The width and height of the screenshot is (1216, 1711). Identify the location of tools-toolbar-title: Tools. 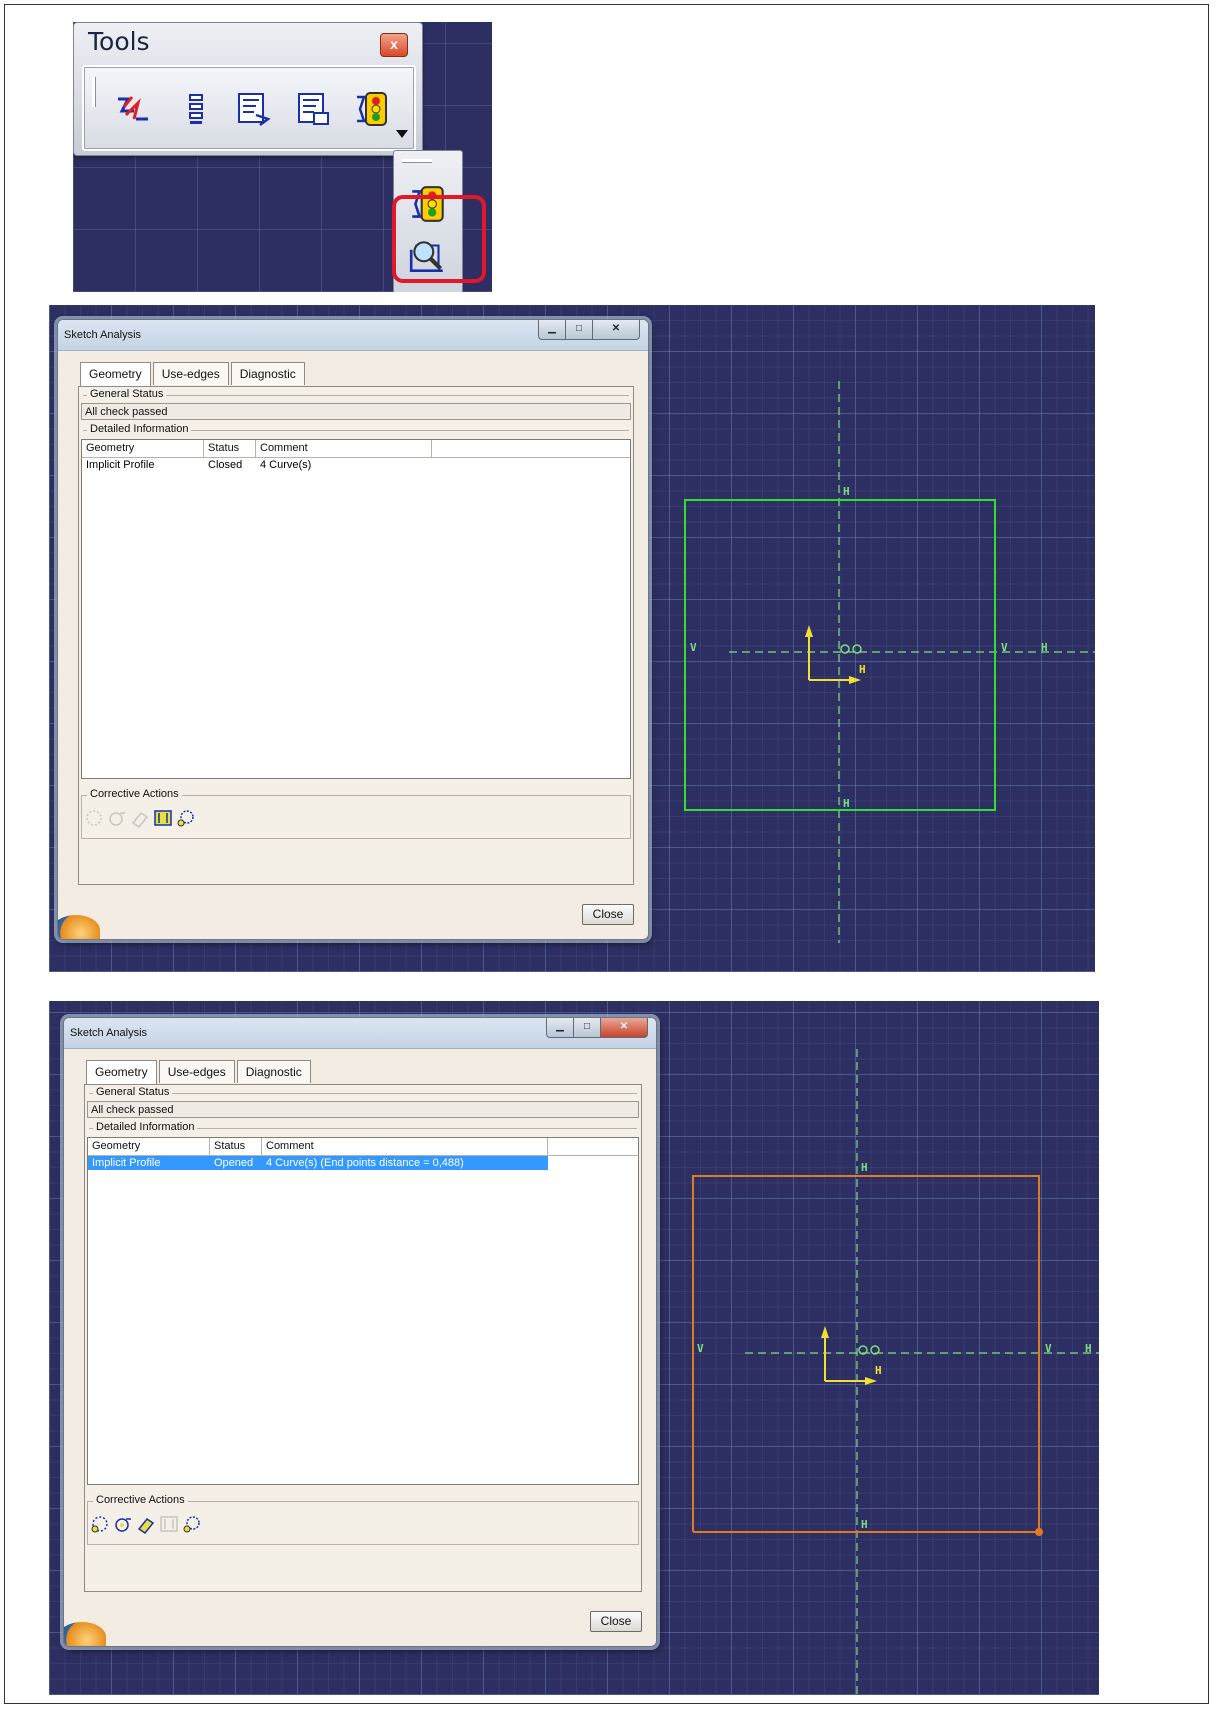
(119, 41).